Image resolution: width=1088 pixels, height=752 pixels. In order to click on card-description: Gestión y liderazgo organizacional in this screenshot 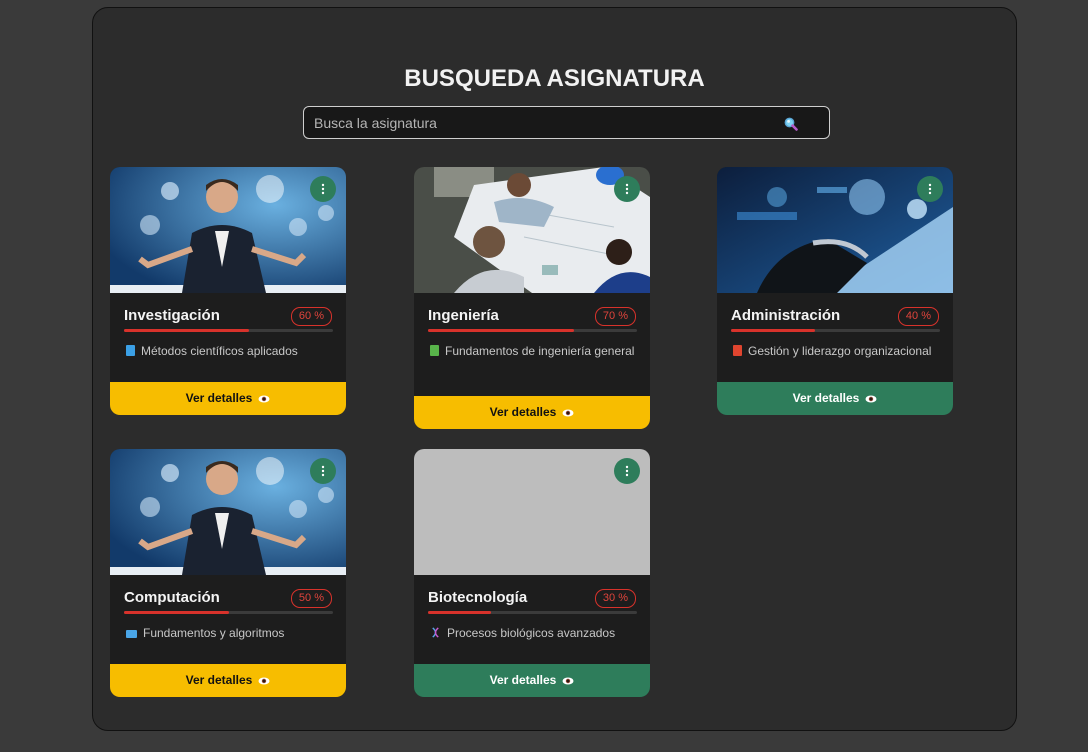, I will do `click(839, 351)`.